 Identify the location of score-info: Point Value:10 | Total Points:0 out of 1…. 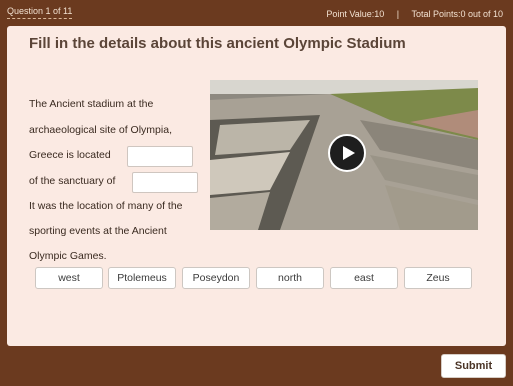
(414, 14).